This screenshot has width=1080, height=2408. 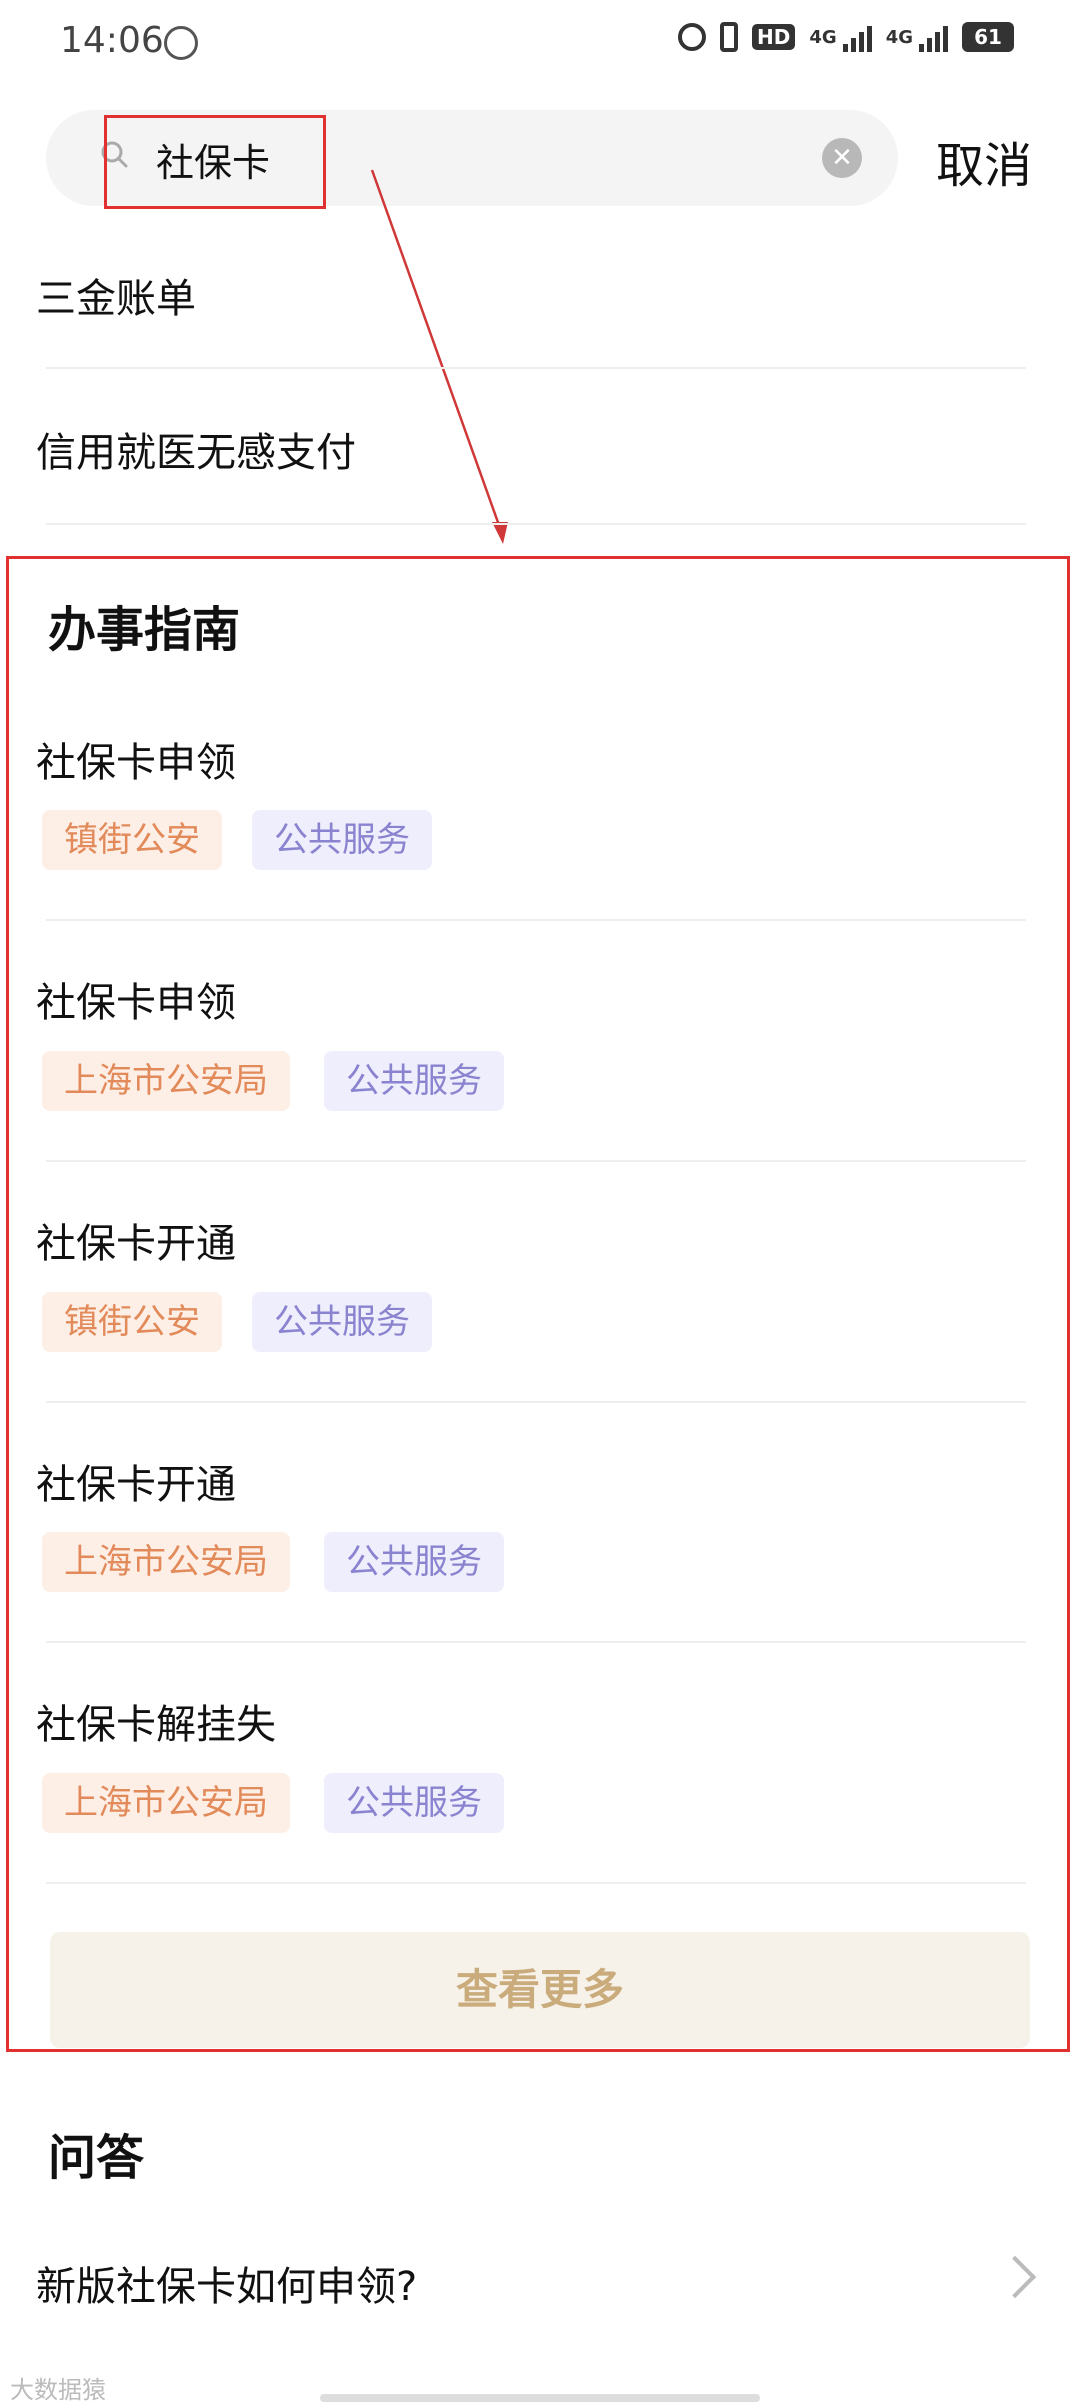 What do you see at coordinates (1015, 2277) in the screenshot?
I see `chevron-right-icon` at bounding box center [1015, 2277].